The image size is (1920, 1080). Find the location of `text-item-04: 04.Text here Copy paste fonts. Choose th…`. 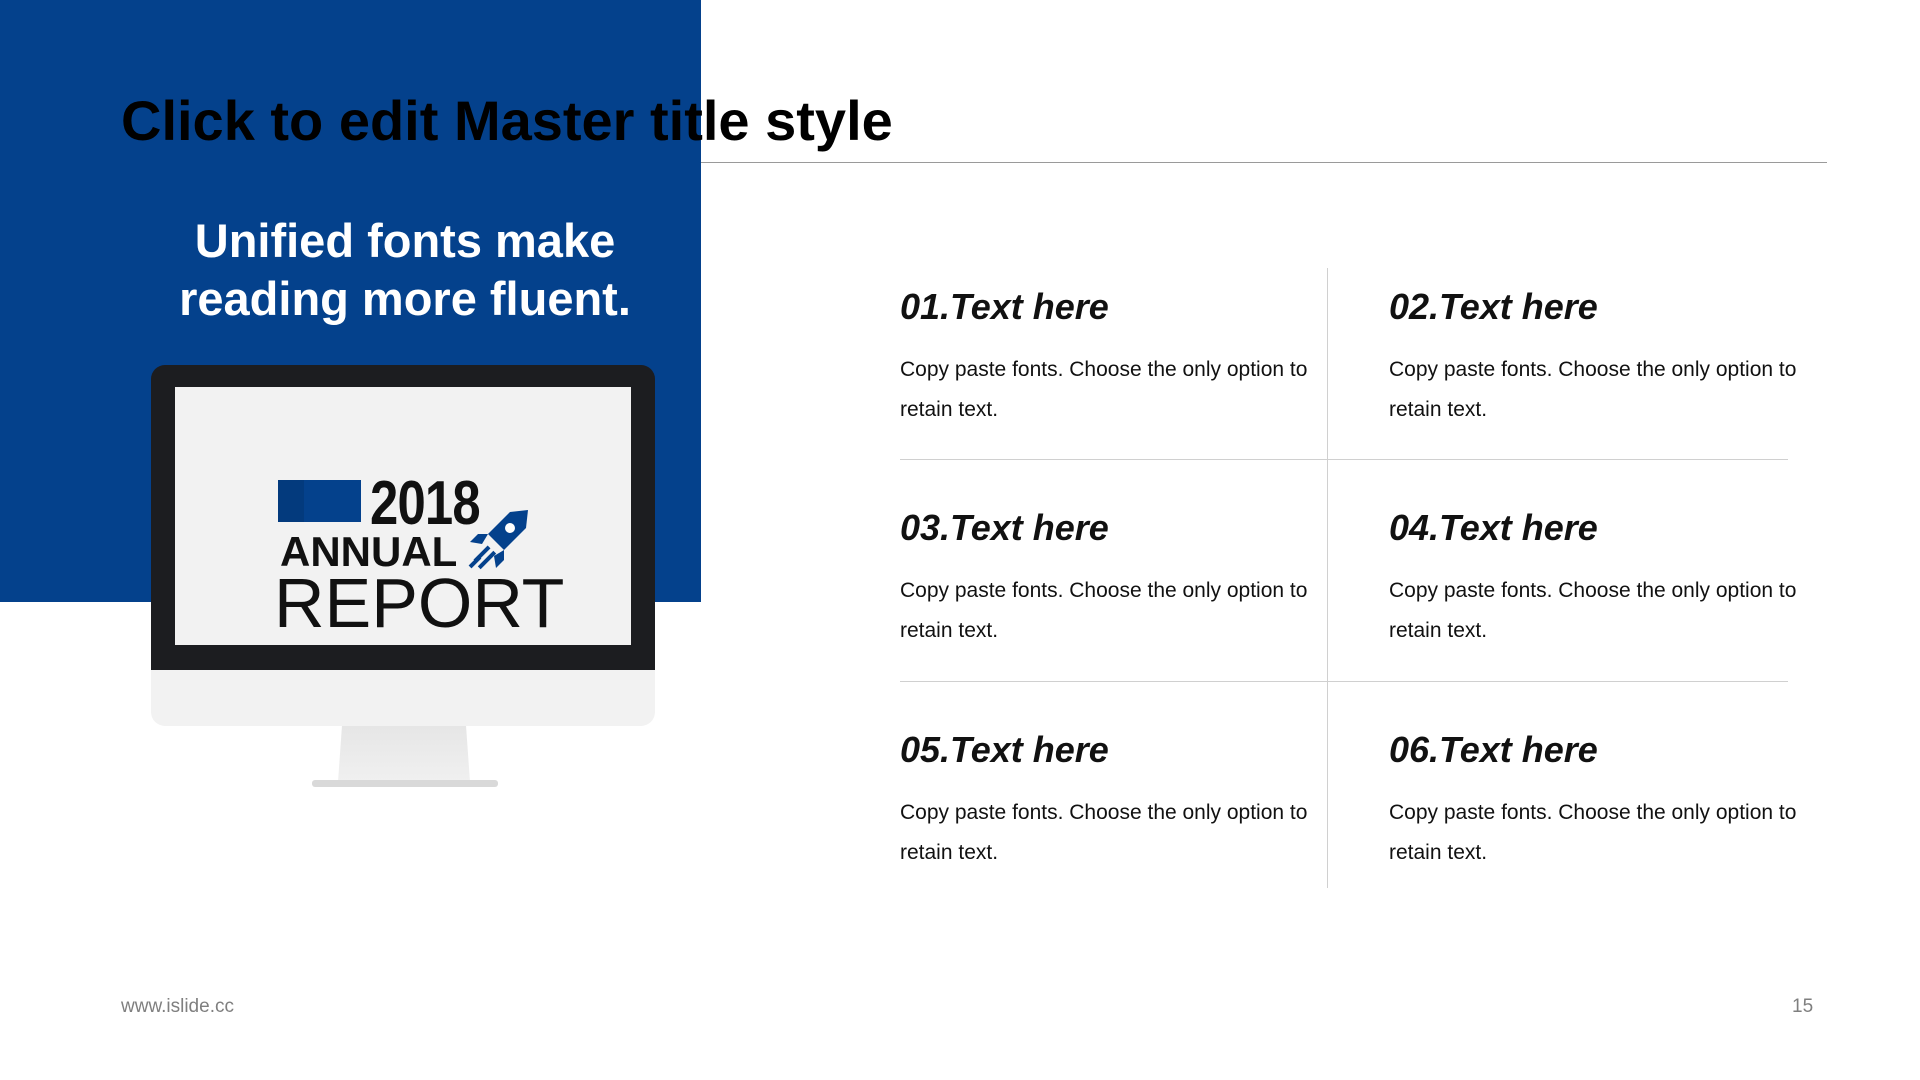

text-item-04: 04.Text here Copy paste fonts. Choose th… is located at coordinates (1599, 579).